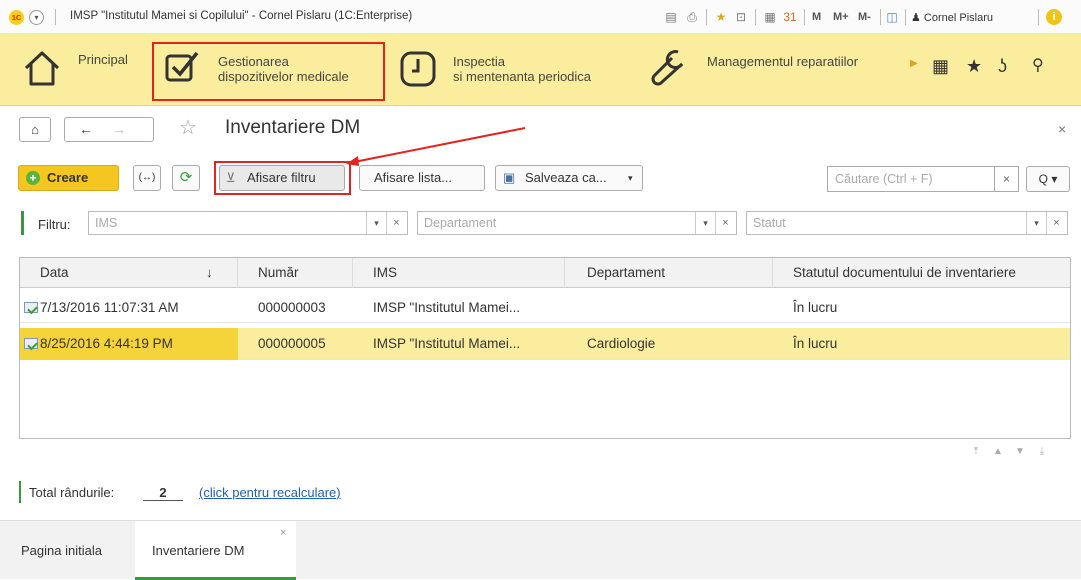 The height and width of the screenshot is (580, 1081). Describe the element at coordinates (22, 223) in the screenshot. I see `filter-marker` at that location.